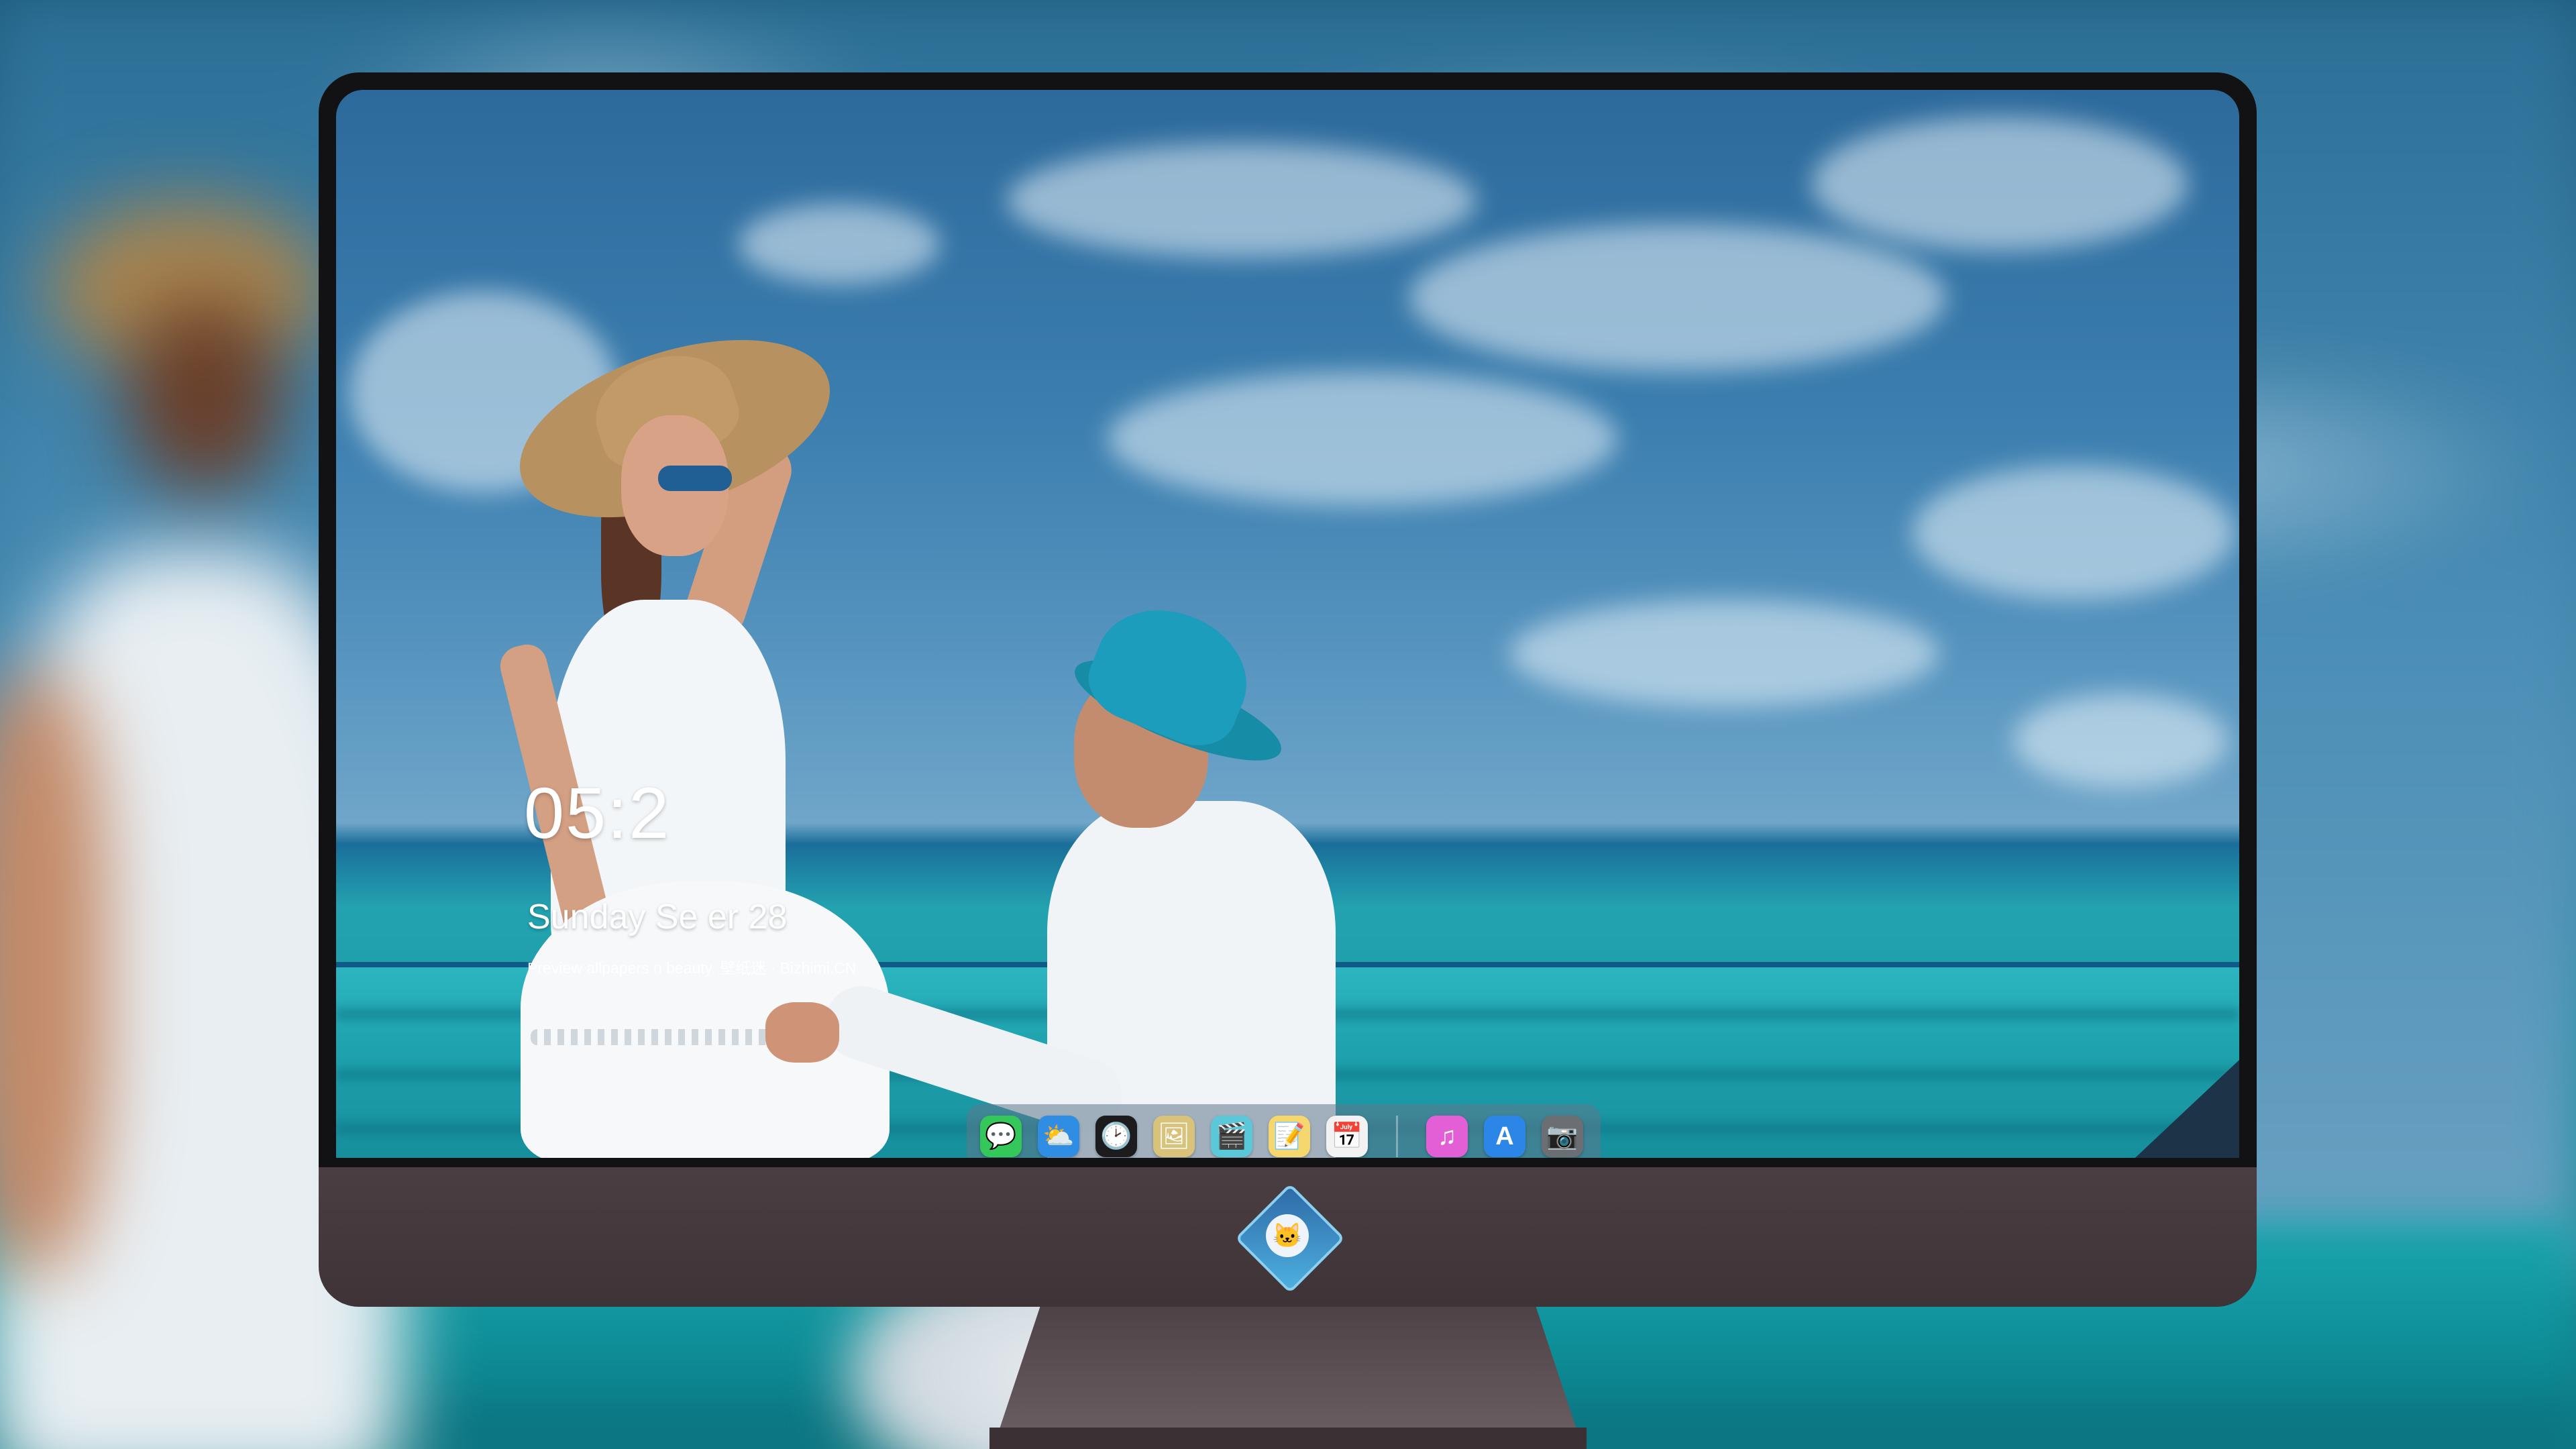  Describe the element at coordinates (1231, 1136) in the screenshot. I see `video-clapper-icon: 🎬` at that location.